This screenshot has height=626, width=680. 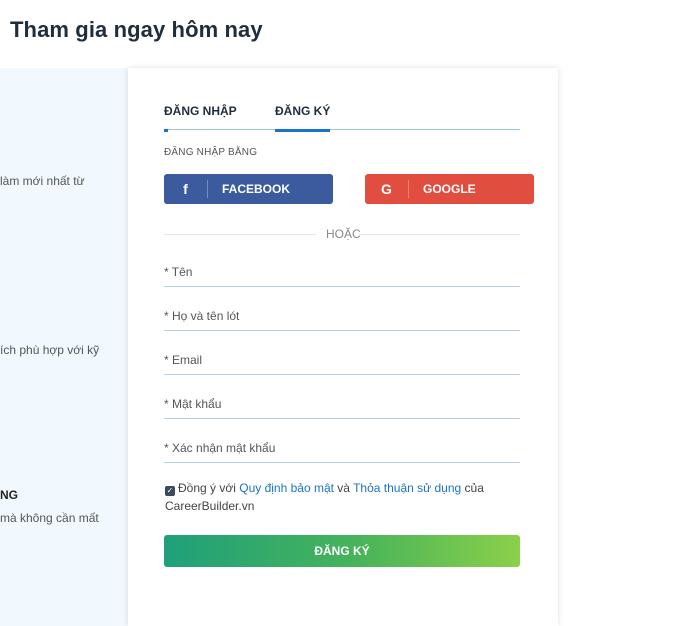 I want to click on confirm-password-field, so click(x=342, y=449).